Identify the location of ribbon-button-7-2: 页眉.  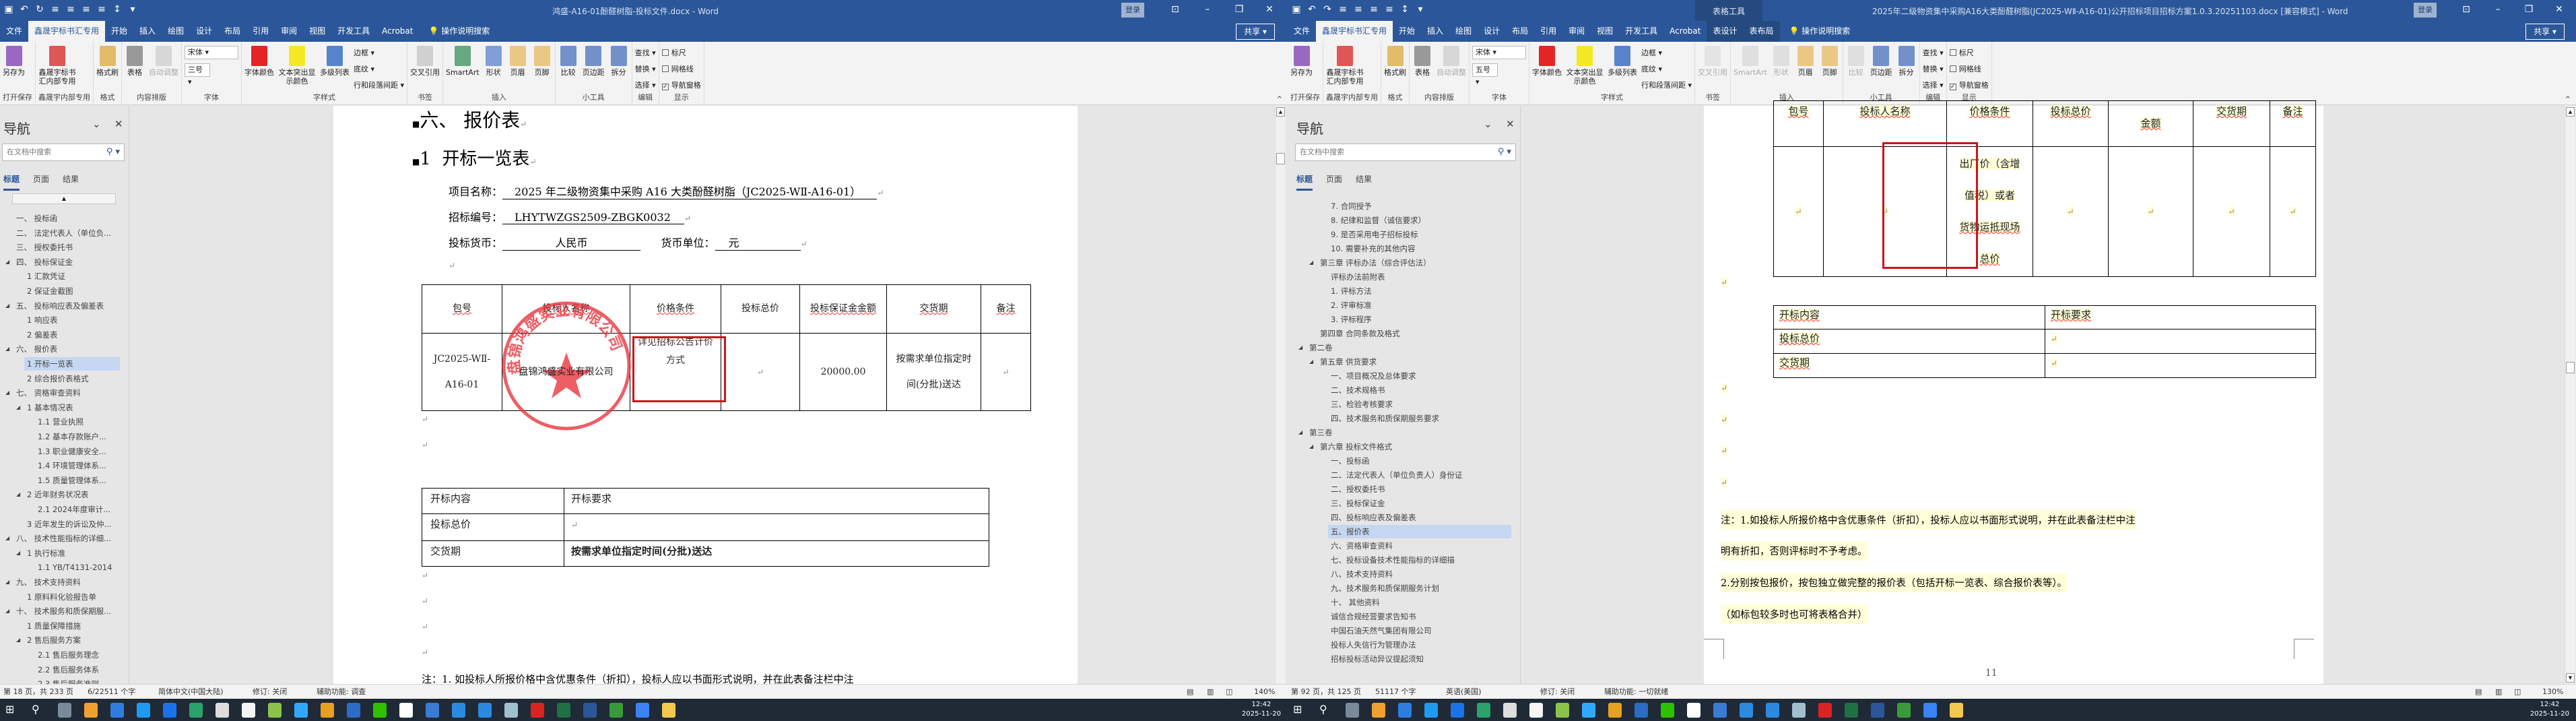
(1805, 69).